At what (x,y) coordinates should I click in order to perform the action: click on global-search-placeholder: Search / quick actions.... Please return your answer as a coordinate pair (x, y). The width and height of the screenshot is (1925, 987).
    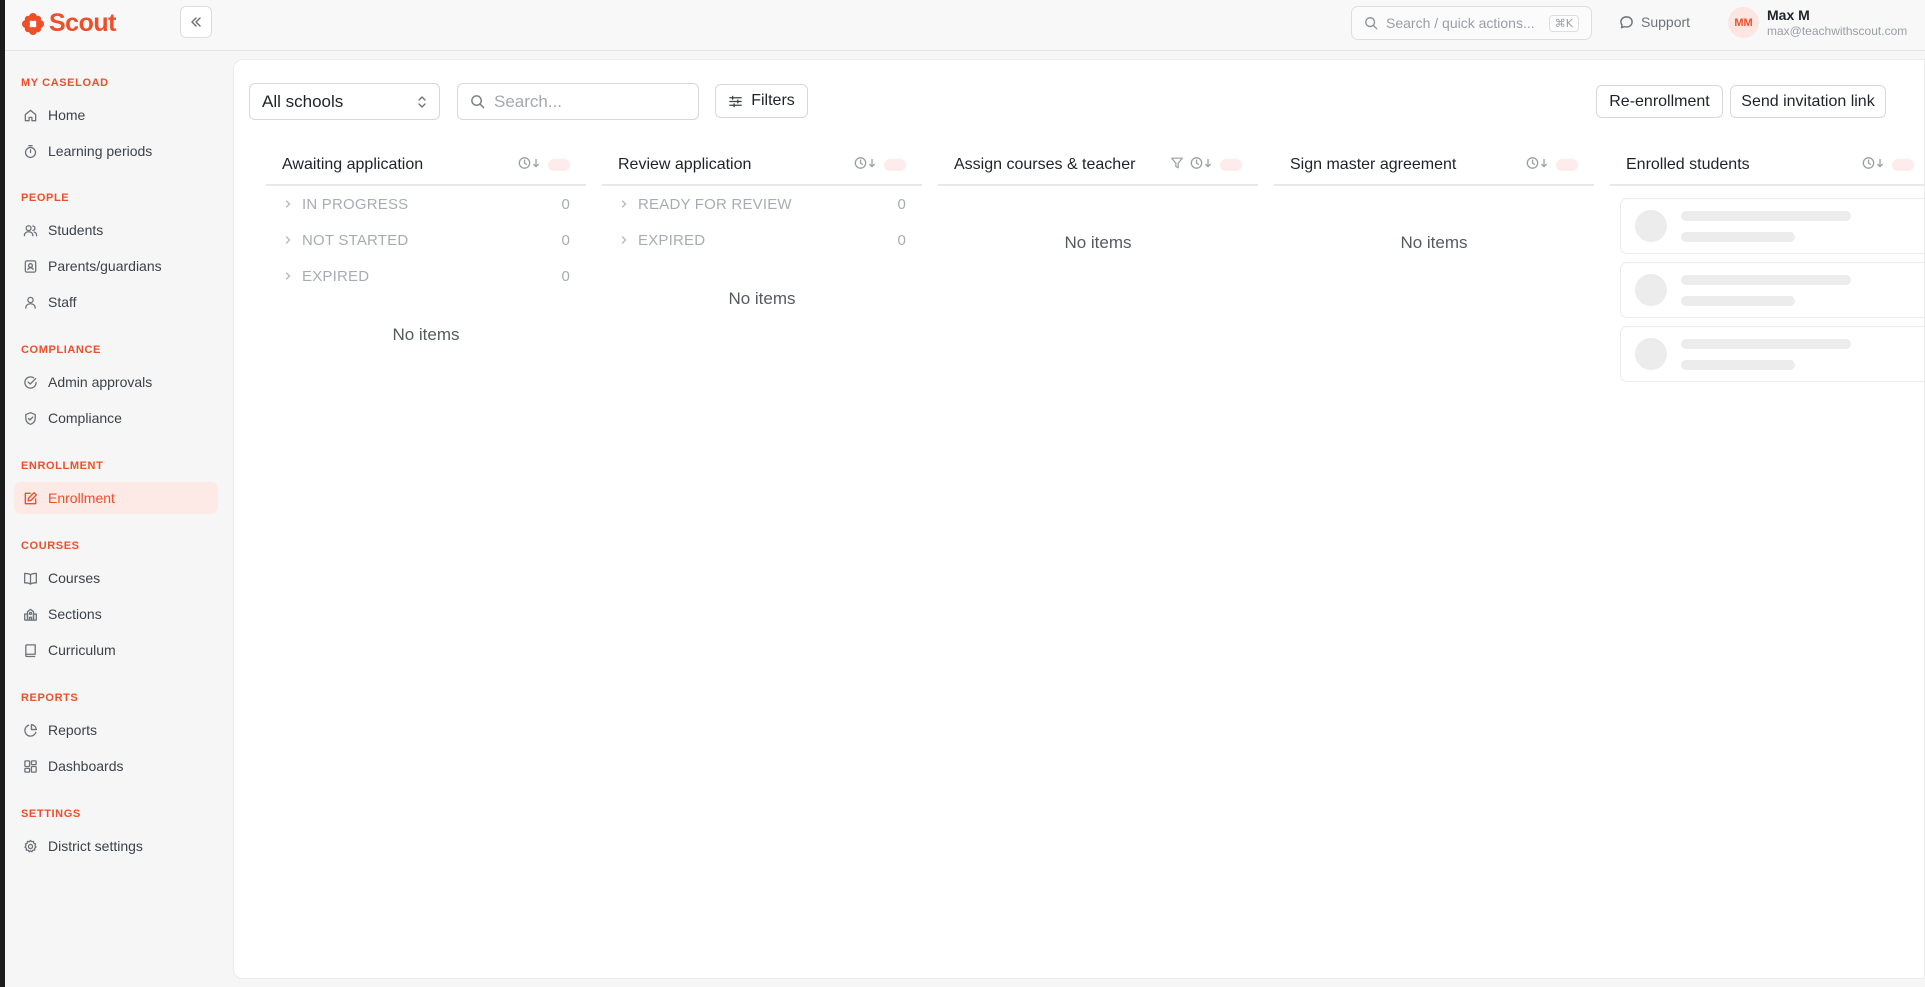
    Looking at the image, I should click on (1460, 23).